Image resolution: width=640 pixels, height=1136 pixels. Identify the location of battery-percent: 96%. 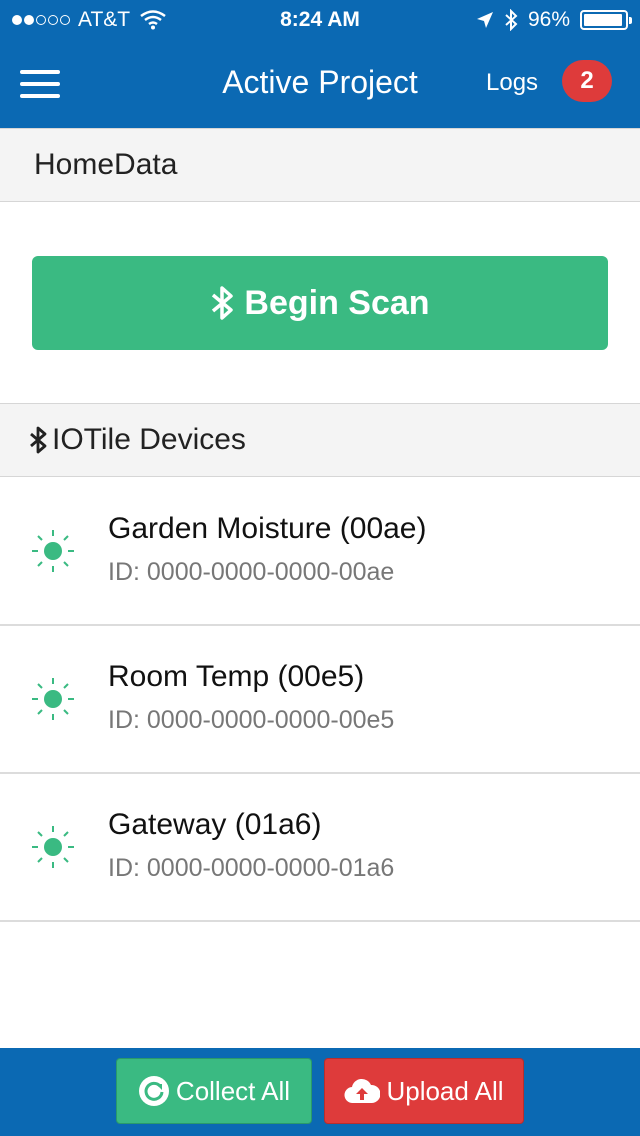
(548, 19).